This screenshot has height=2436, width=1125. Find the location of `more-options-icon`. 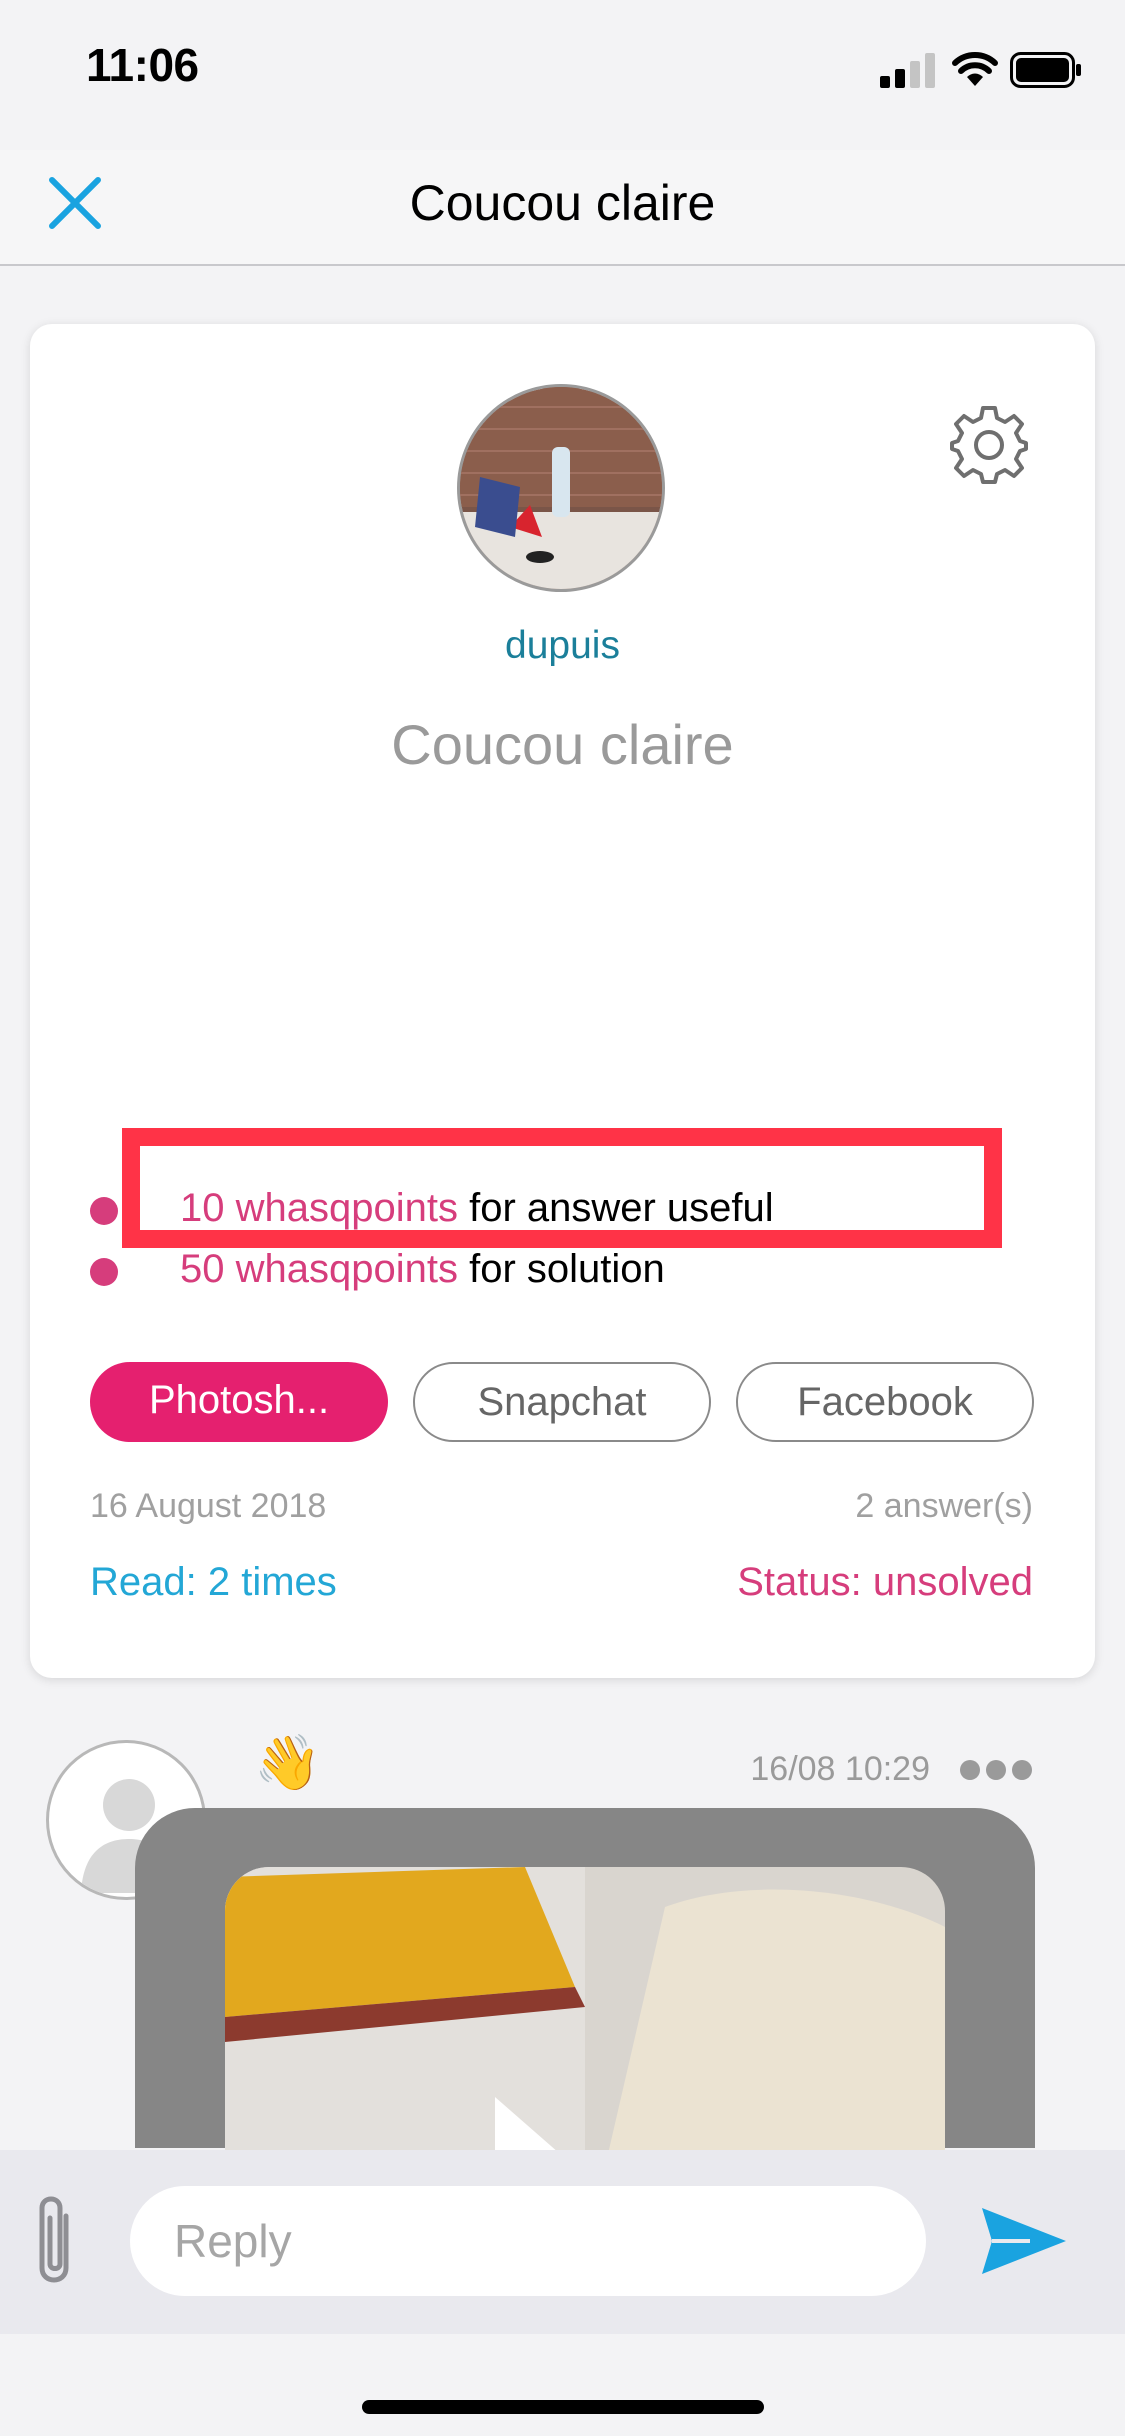

more-options-icon is located at coordinates (996, 1770).